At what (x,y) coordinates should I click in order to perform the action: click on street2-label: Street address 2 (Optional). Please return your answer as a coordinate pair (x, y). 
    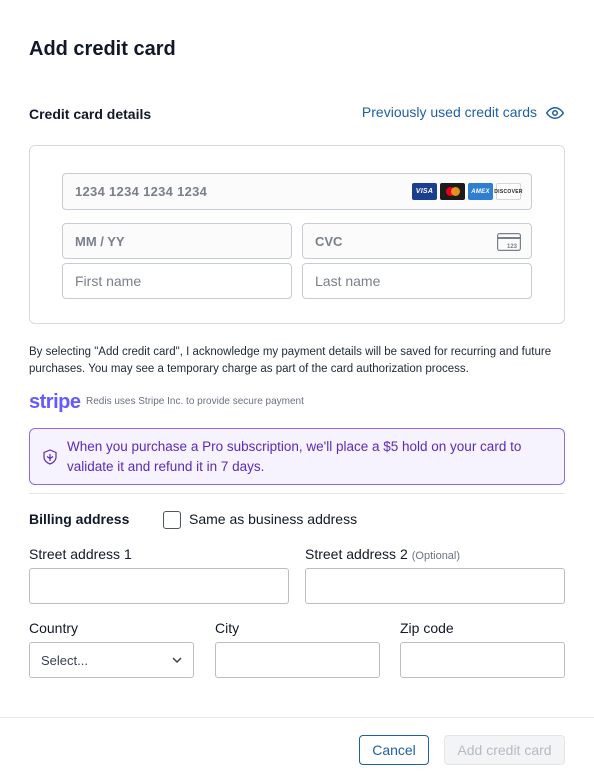
    Looking at the image, I should click on (382, 554).